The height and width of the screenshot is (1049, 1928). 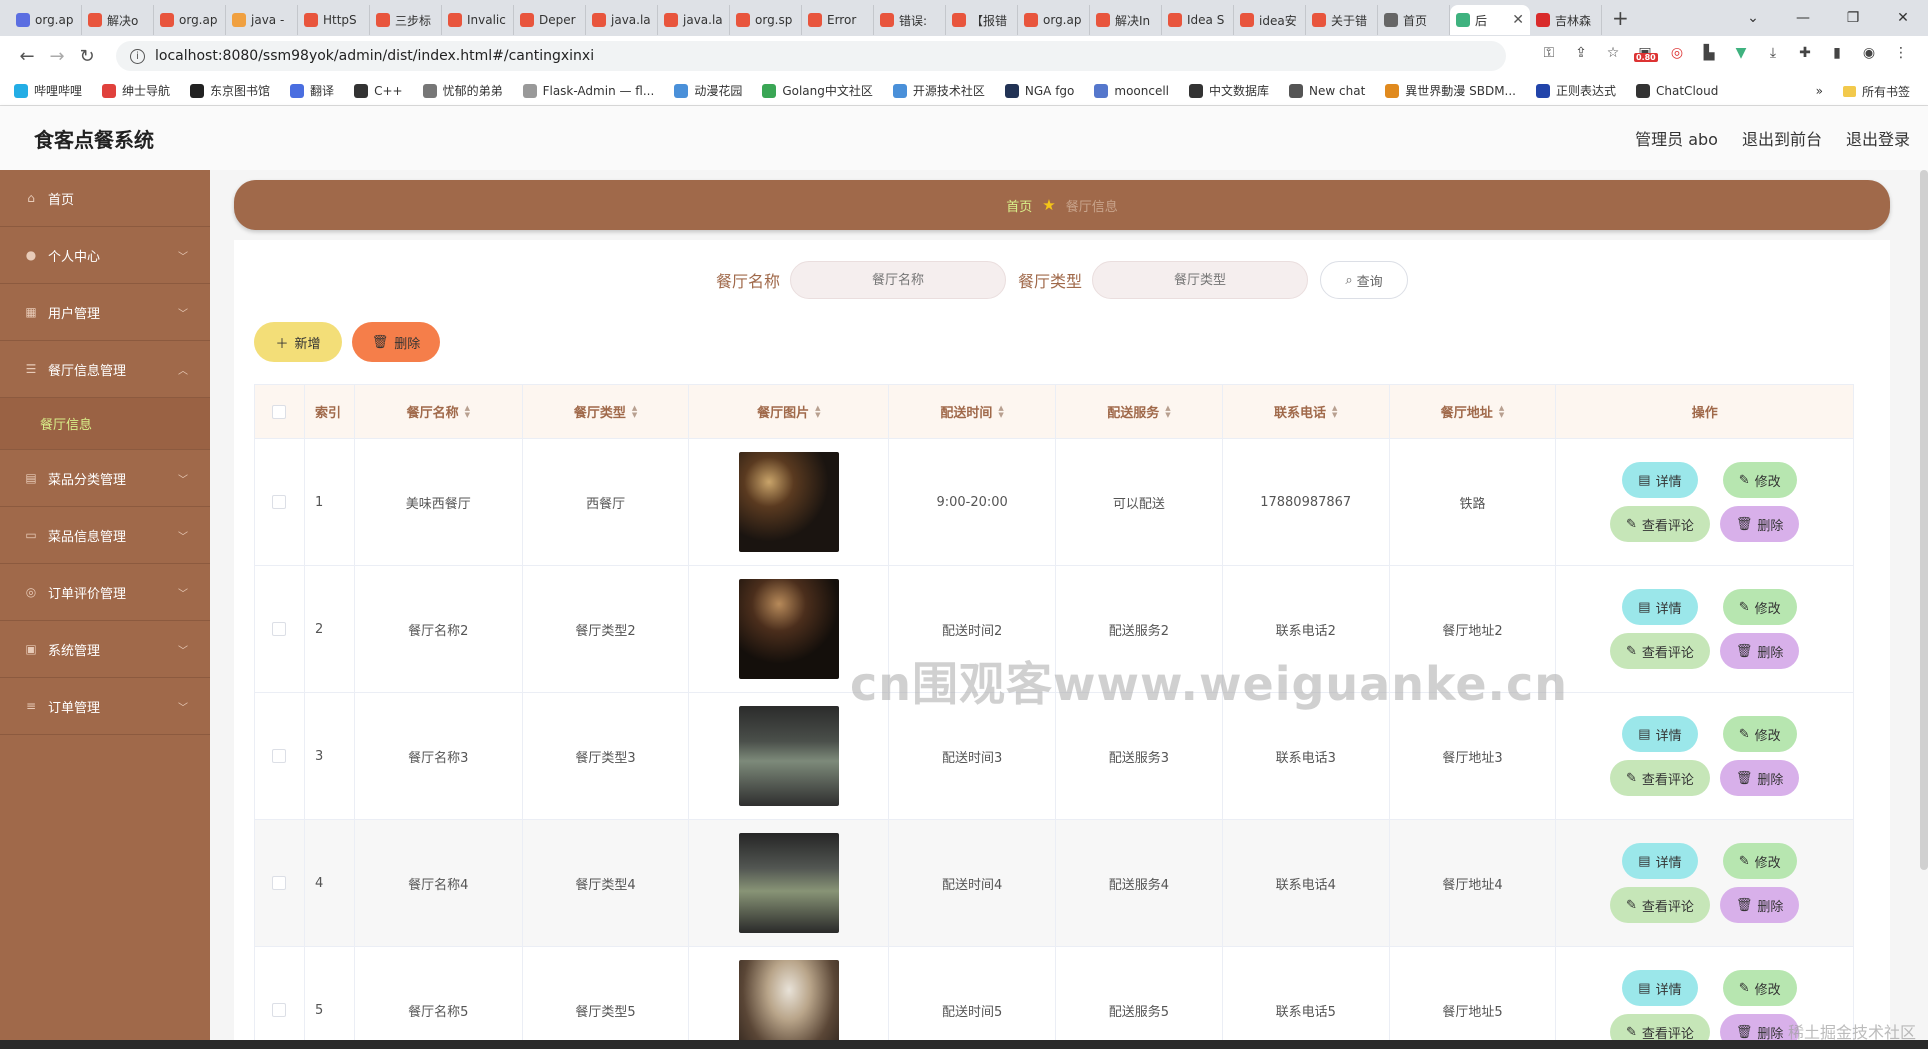 I want to click on browser-tab: Error, so click(x=838, y=20).